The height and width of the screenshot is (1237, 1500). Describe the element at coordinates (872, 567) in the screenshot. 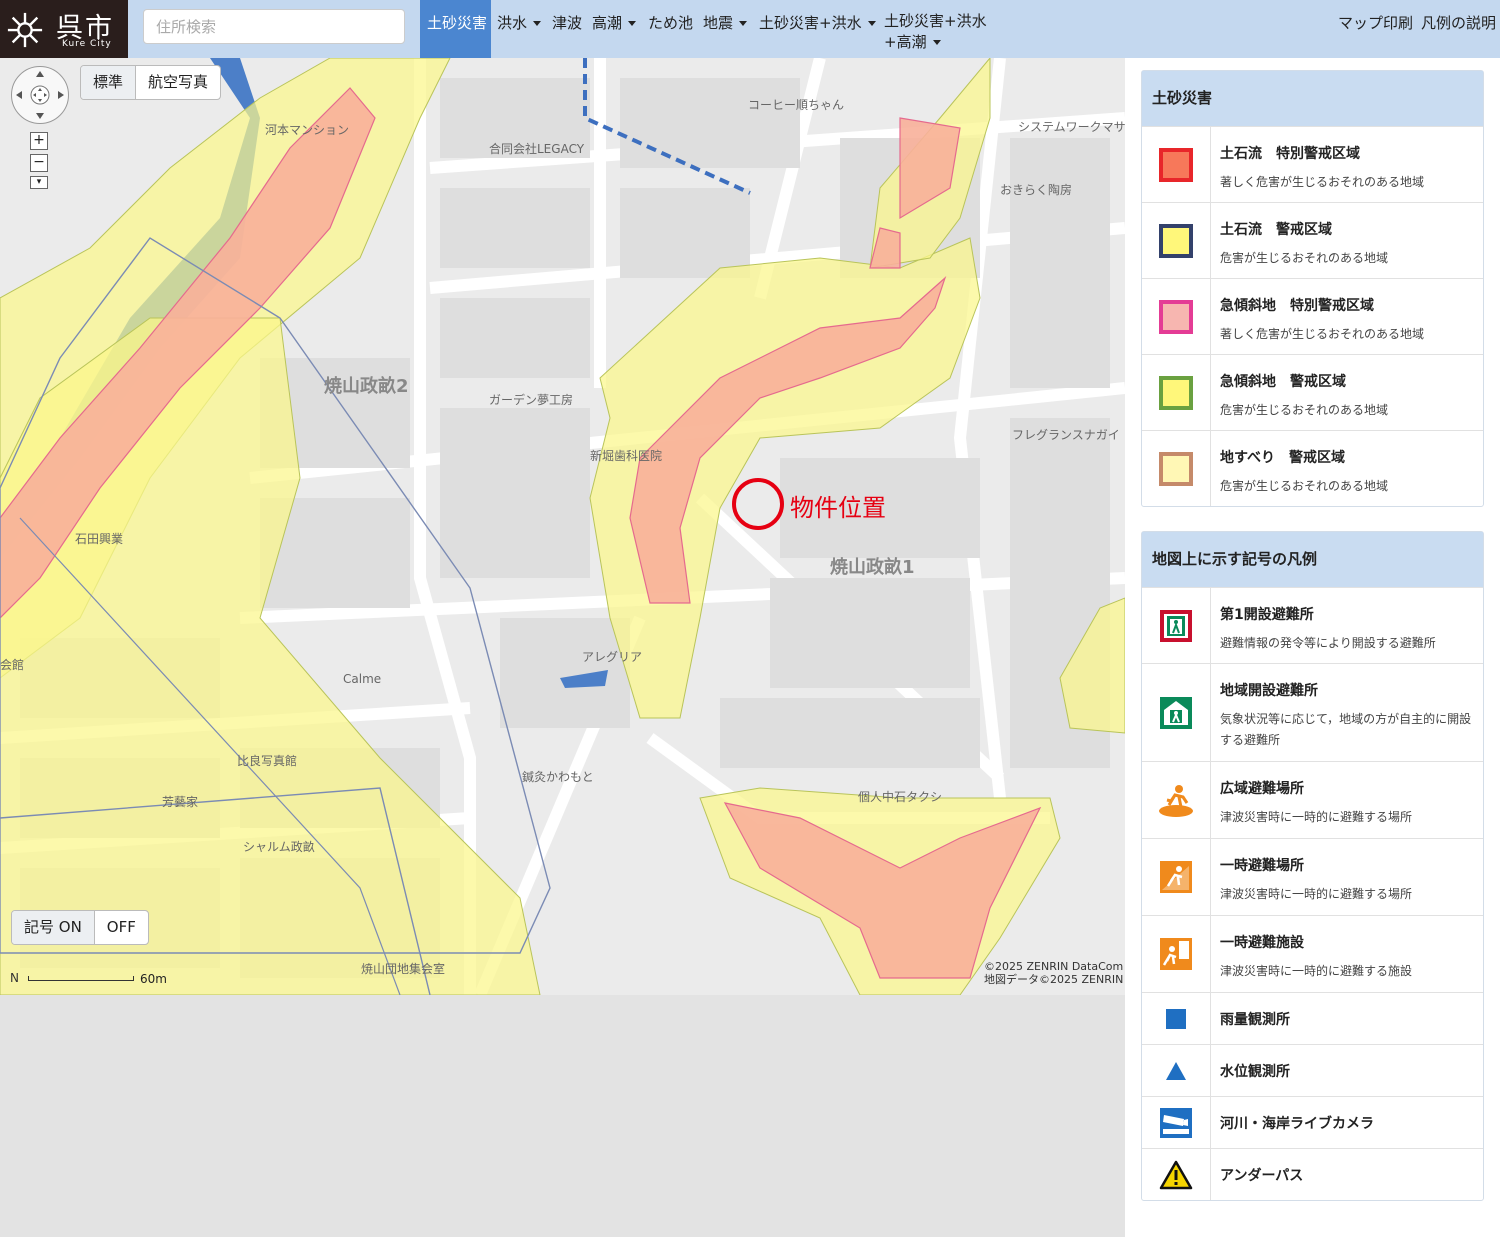

I see `area-label: 焼山政畝1` at that location.